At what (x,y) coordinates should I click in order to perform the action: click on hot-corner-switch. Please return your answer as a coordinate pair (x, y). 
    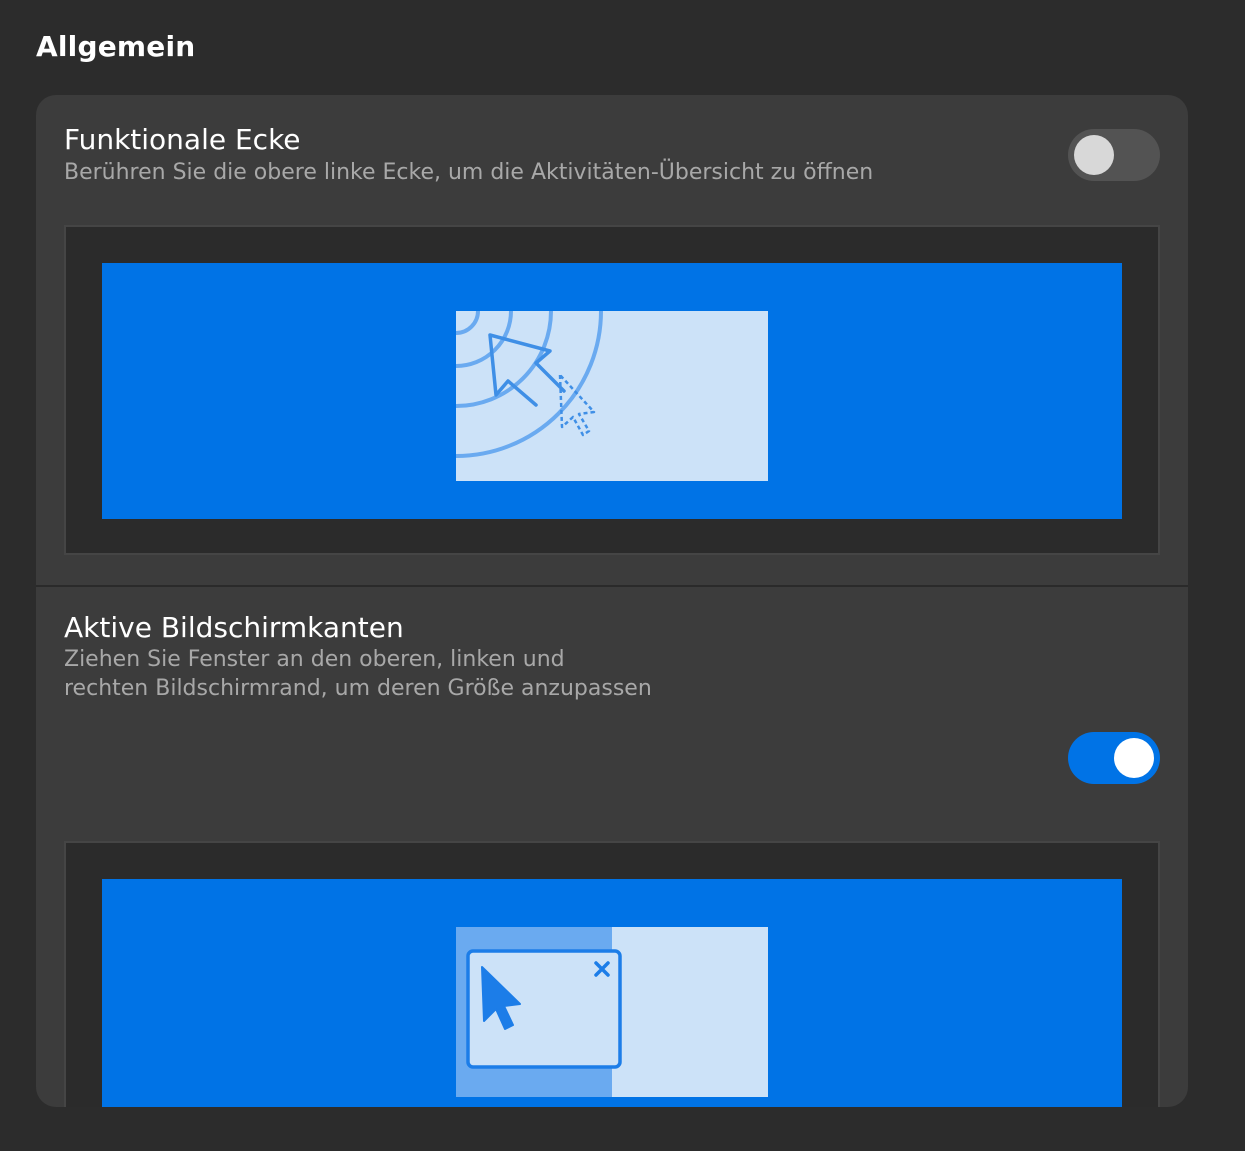
    Looking at the image, I should click on (1114, 155).